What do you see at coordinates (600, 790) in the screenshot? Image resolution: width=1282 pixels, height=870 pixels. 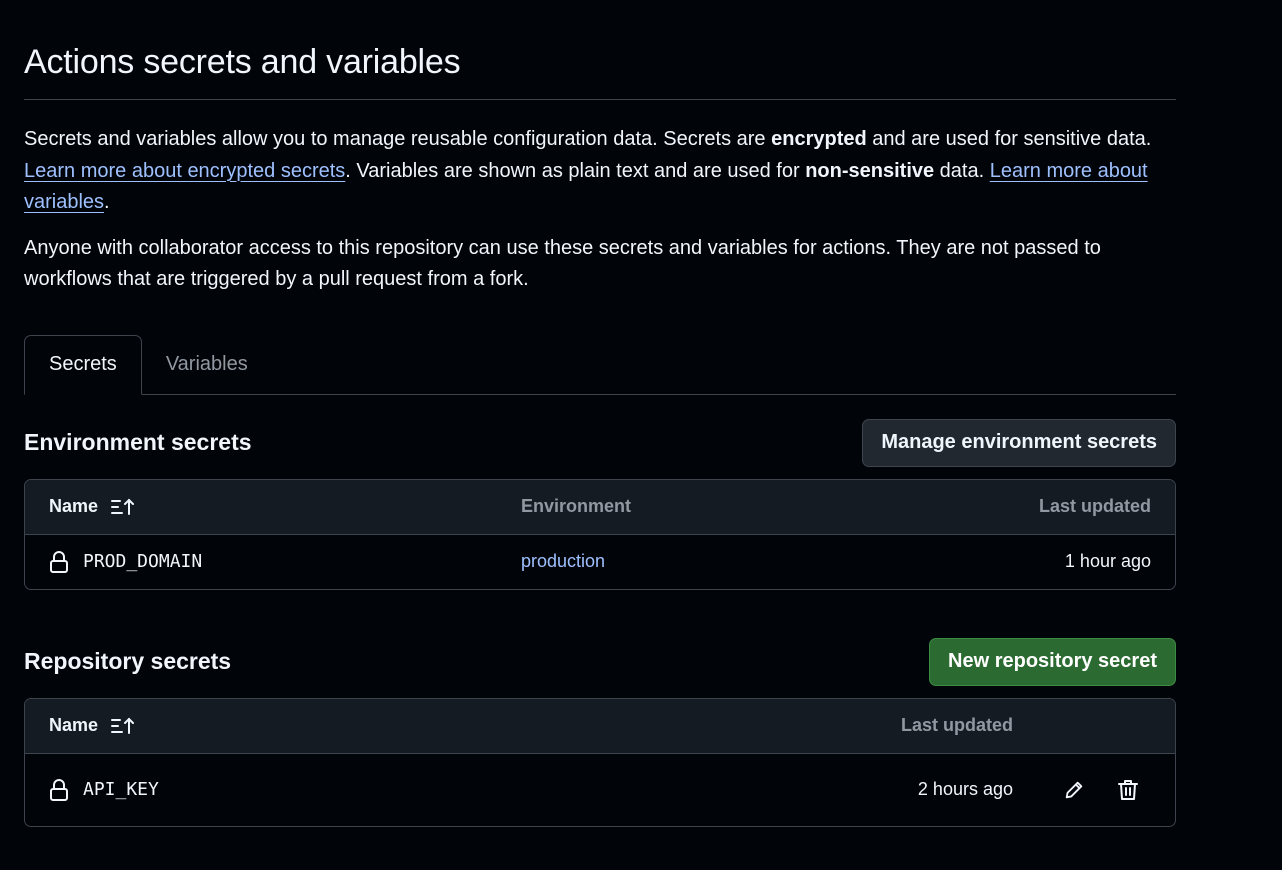 I see `table-row: API_KEY 2 hours ago` at bounding box center [600, 790].